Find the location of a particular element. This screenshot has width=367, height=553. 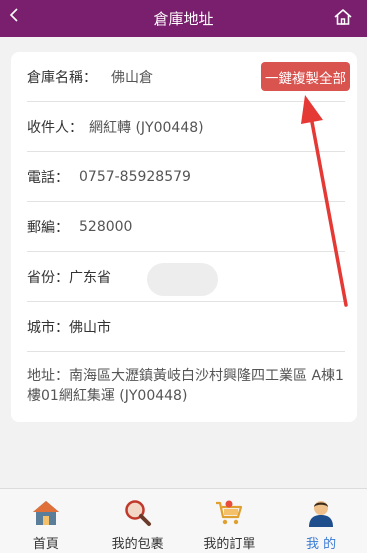

copy-all-button: 一鍵複製全部 is located at coordinates (305, 76).